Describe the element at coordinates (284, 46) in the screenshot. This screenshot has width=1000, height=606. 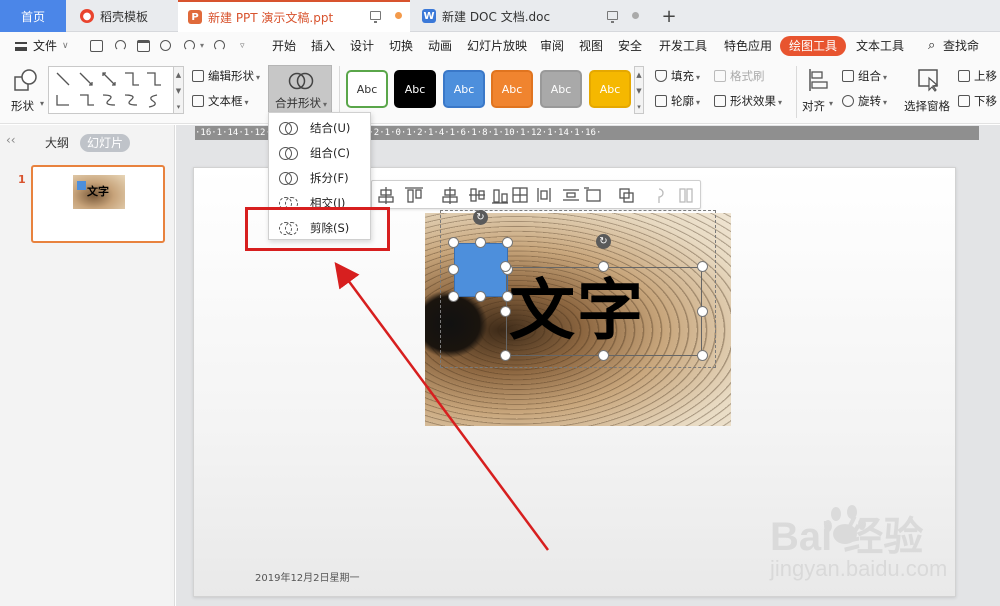
I see `menu-start: 开始` at that location.